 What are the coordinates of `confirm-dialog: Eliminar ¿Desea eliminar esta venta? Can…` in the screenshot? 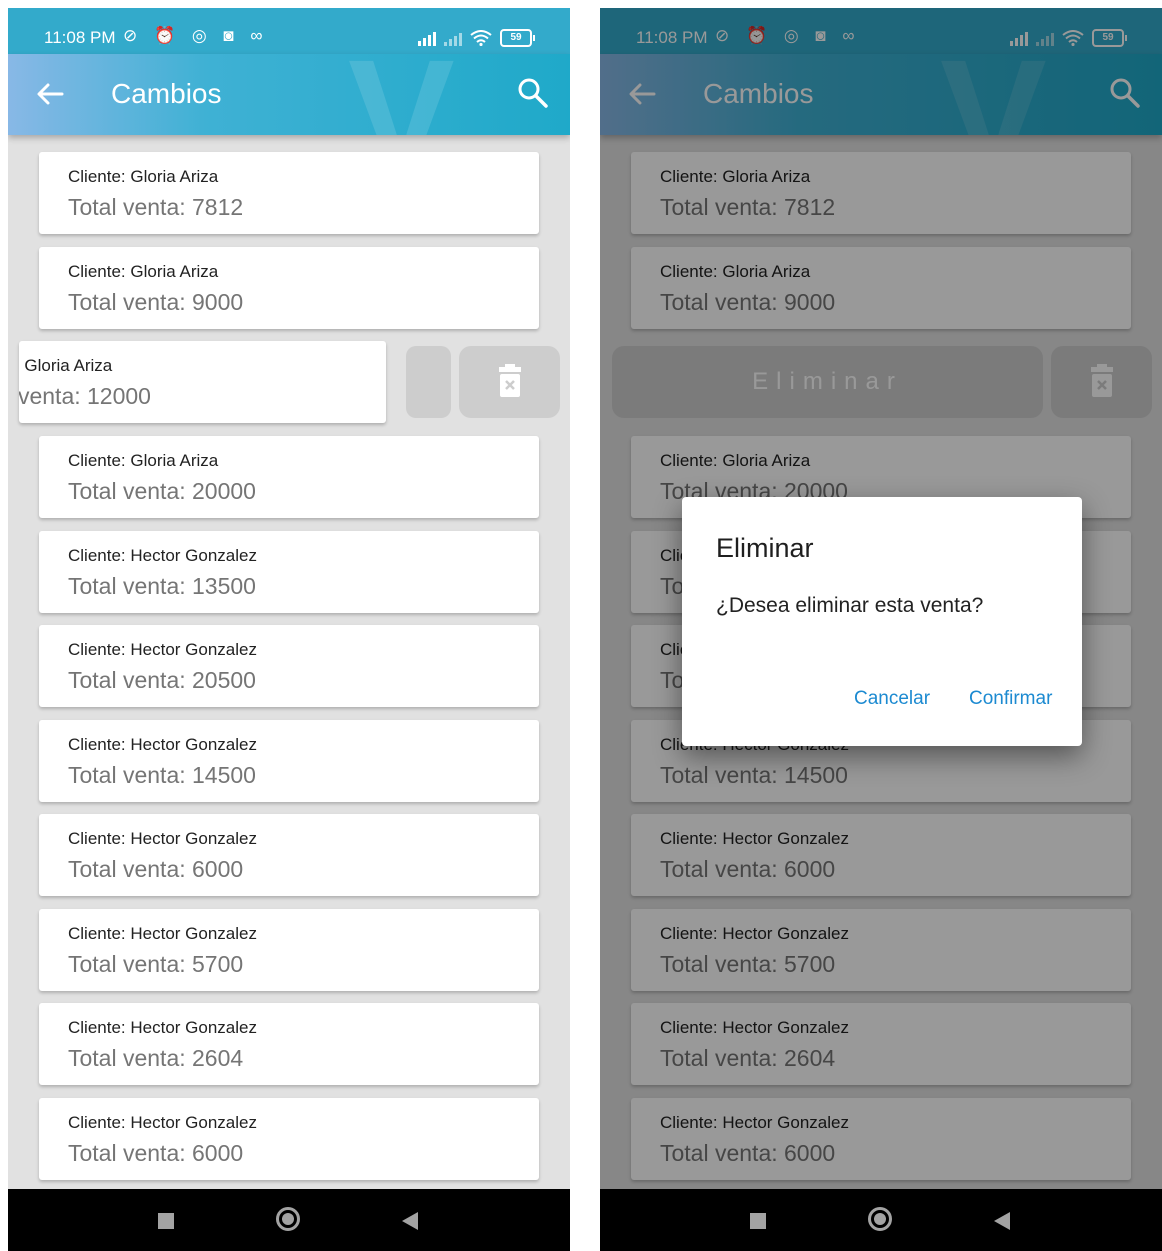 It's located at (882, 621).